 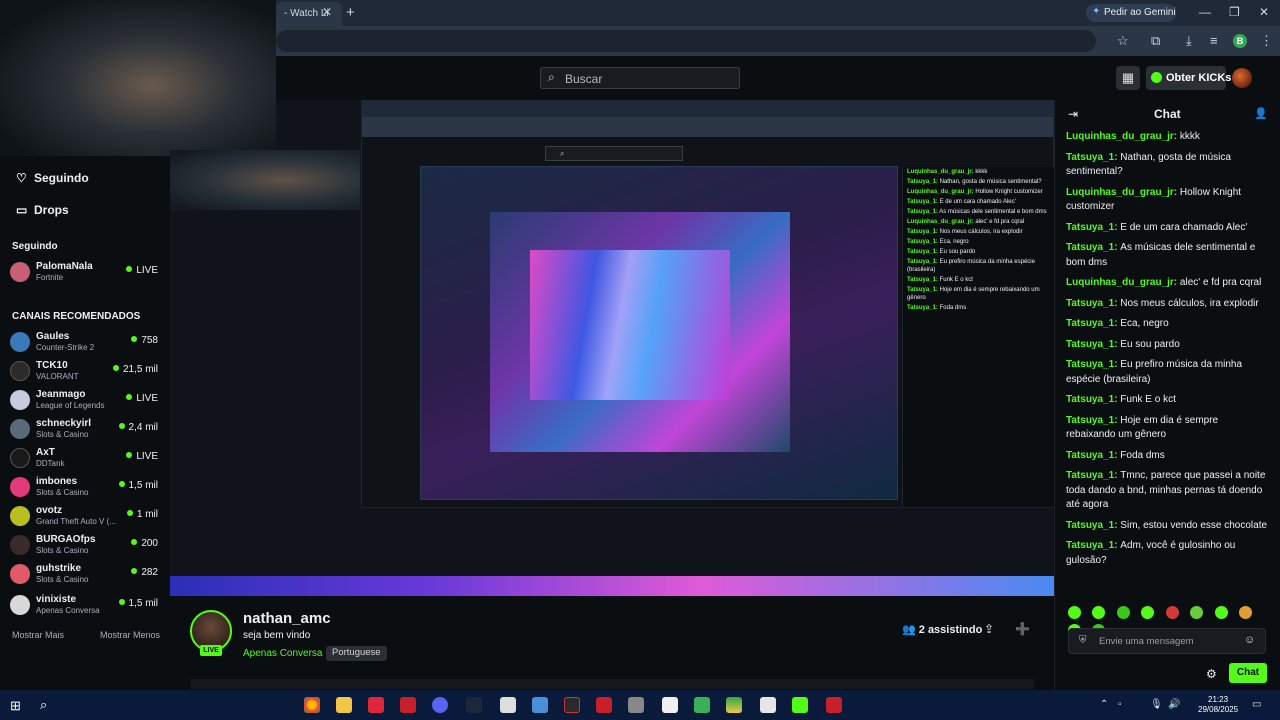 What do you see at coordinates (309, 14) in the screenshot?
I see `browser-tab: - Watch Li` at bounding box center [309, 14].